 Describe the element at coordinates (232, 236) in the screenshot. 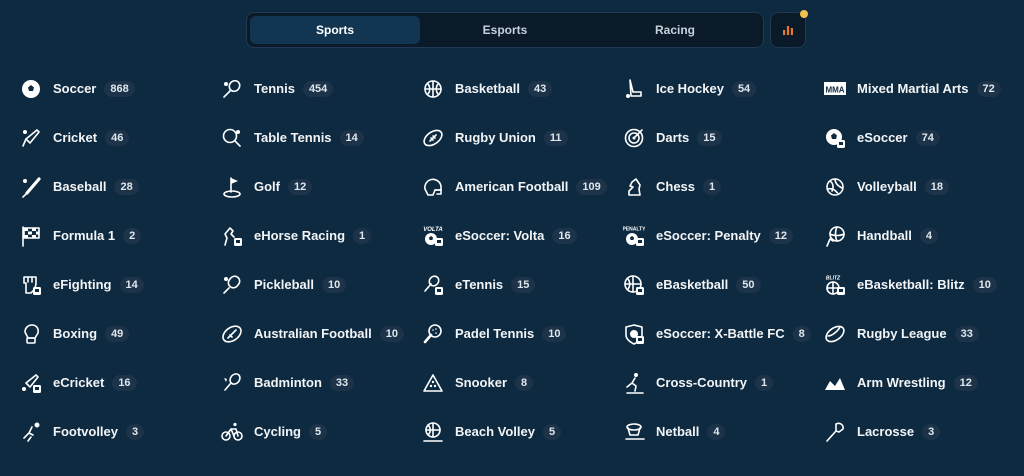

I see `ehorse-racing-icon` at that location.